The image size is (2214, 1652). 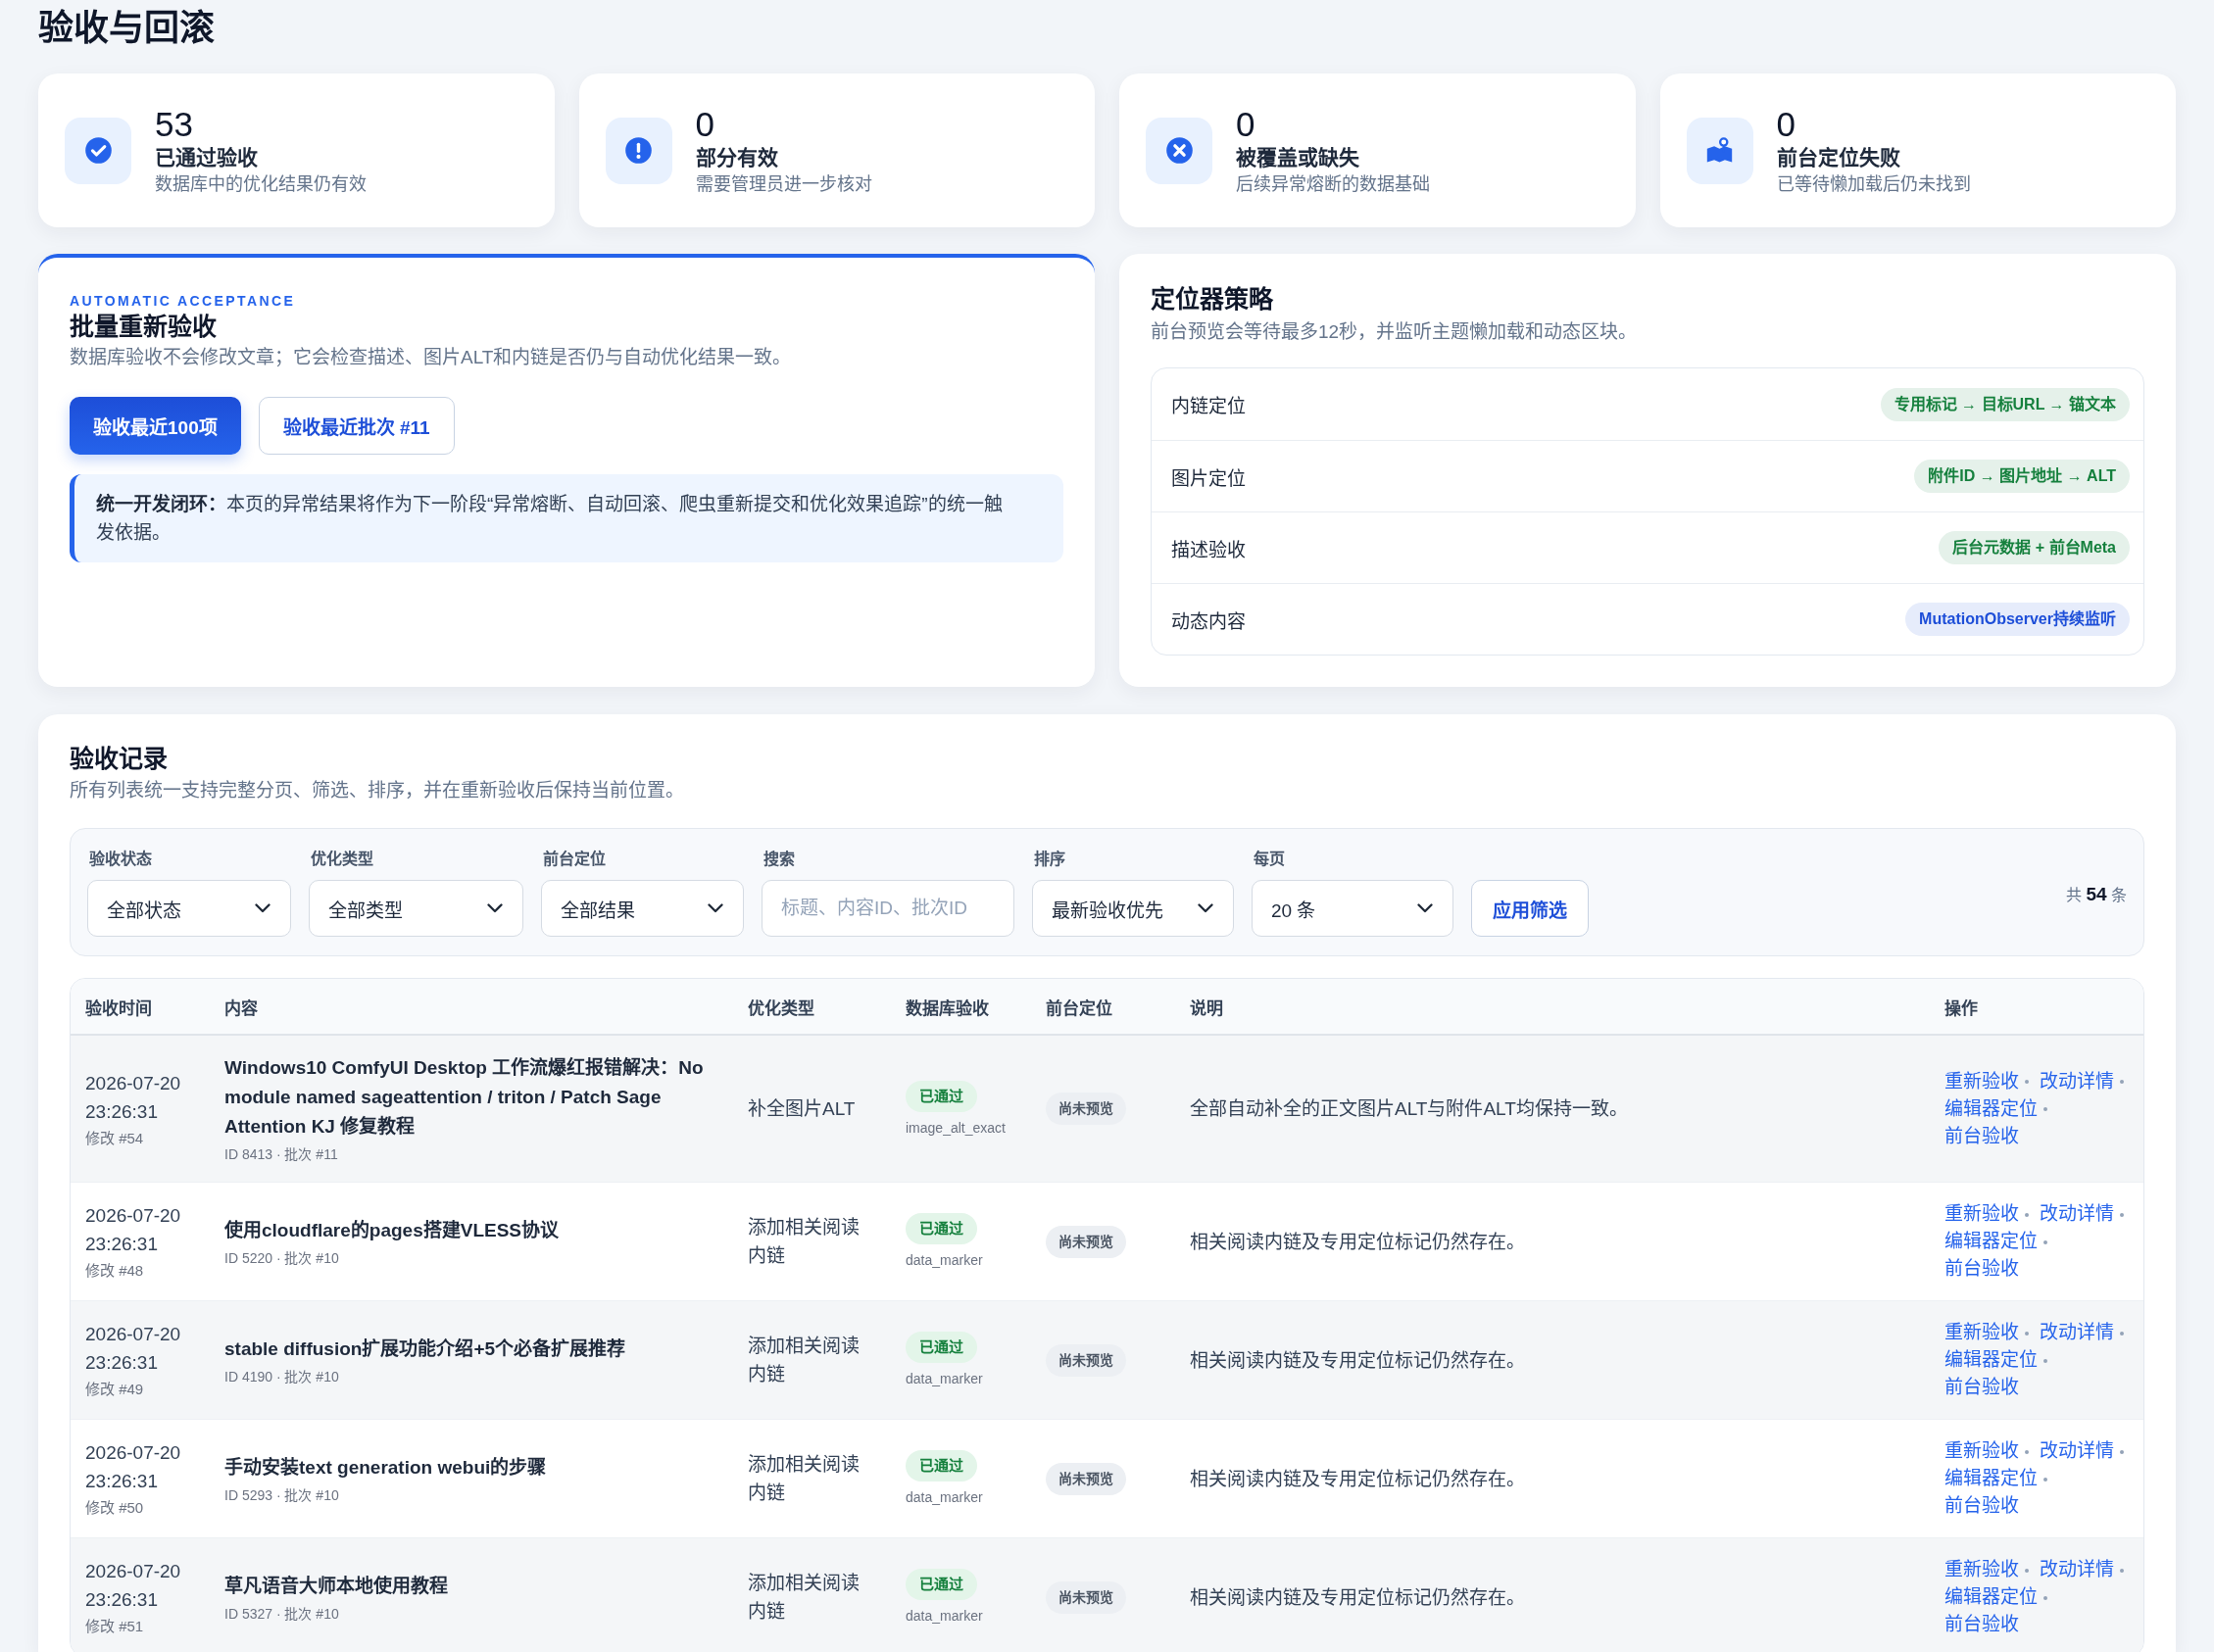 I want to click on column-header: 优化类型, so click(x=812, y=1007).